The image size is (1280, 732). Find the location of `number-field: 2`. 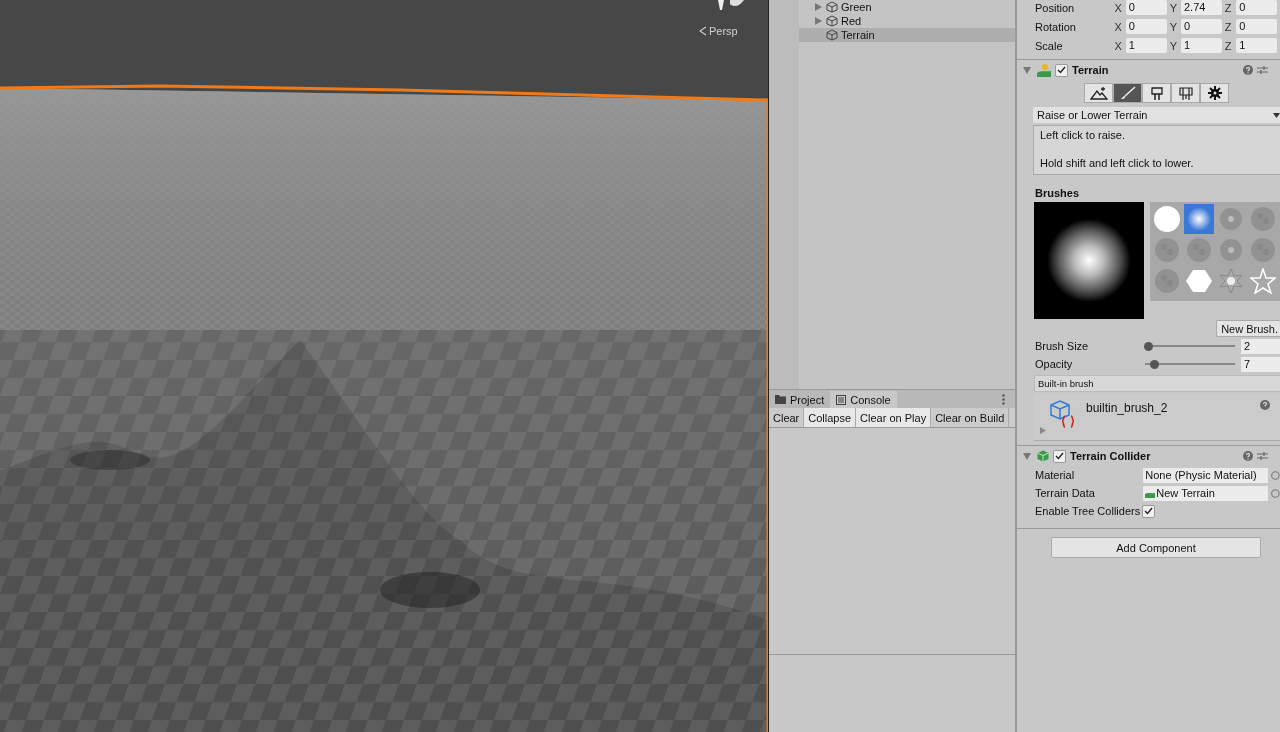

number-field: 2 is located at coordinates (1260, 346).